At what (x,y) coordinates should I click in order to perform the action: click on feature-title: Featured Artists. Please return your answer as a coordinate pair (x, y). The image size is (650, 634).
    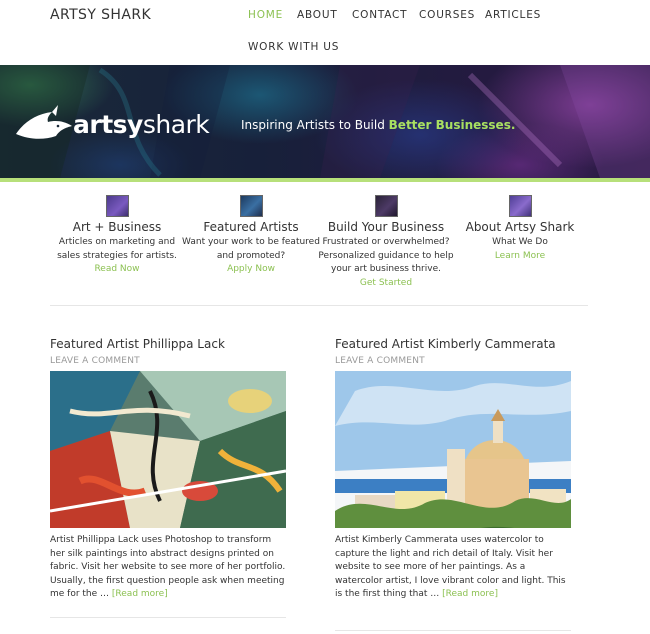
    Looking at the image, I should click on (251, 227).